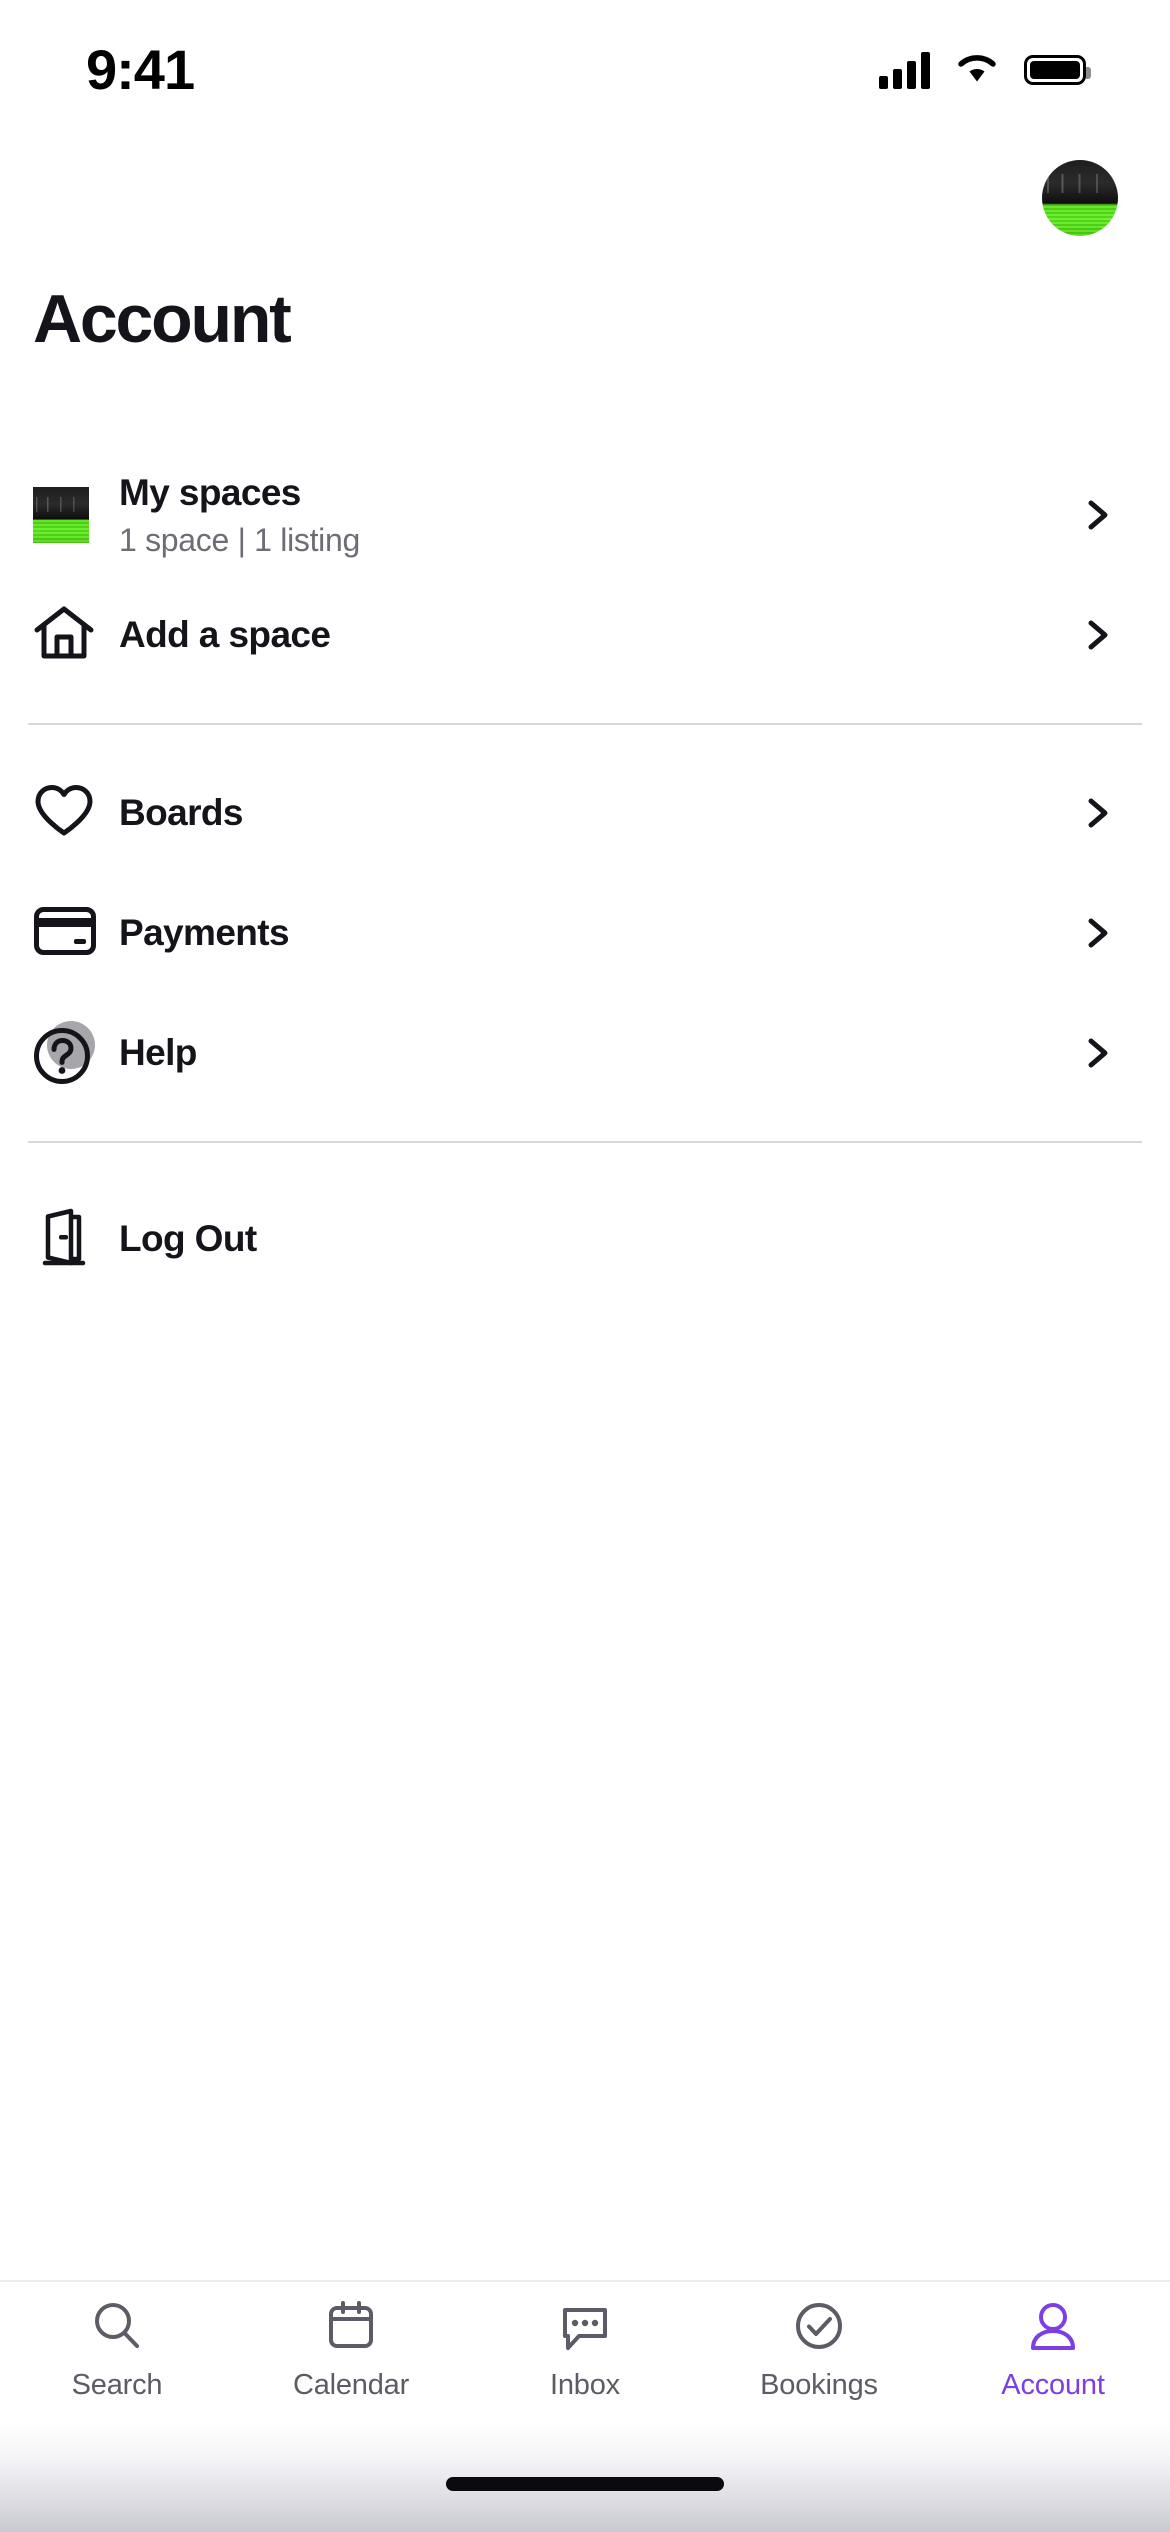 This screenshot has height=2532, width=1170. Describe the element at coordinates (239, 539) in the screenshot. I see `menu-item-subtitle: 1 space | 1 listing` at that location.